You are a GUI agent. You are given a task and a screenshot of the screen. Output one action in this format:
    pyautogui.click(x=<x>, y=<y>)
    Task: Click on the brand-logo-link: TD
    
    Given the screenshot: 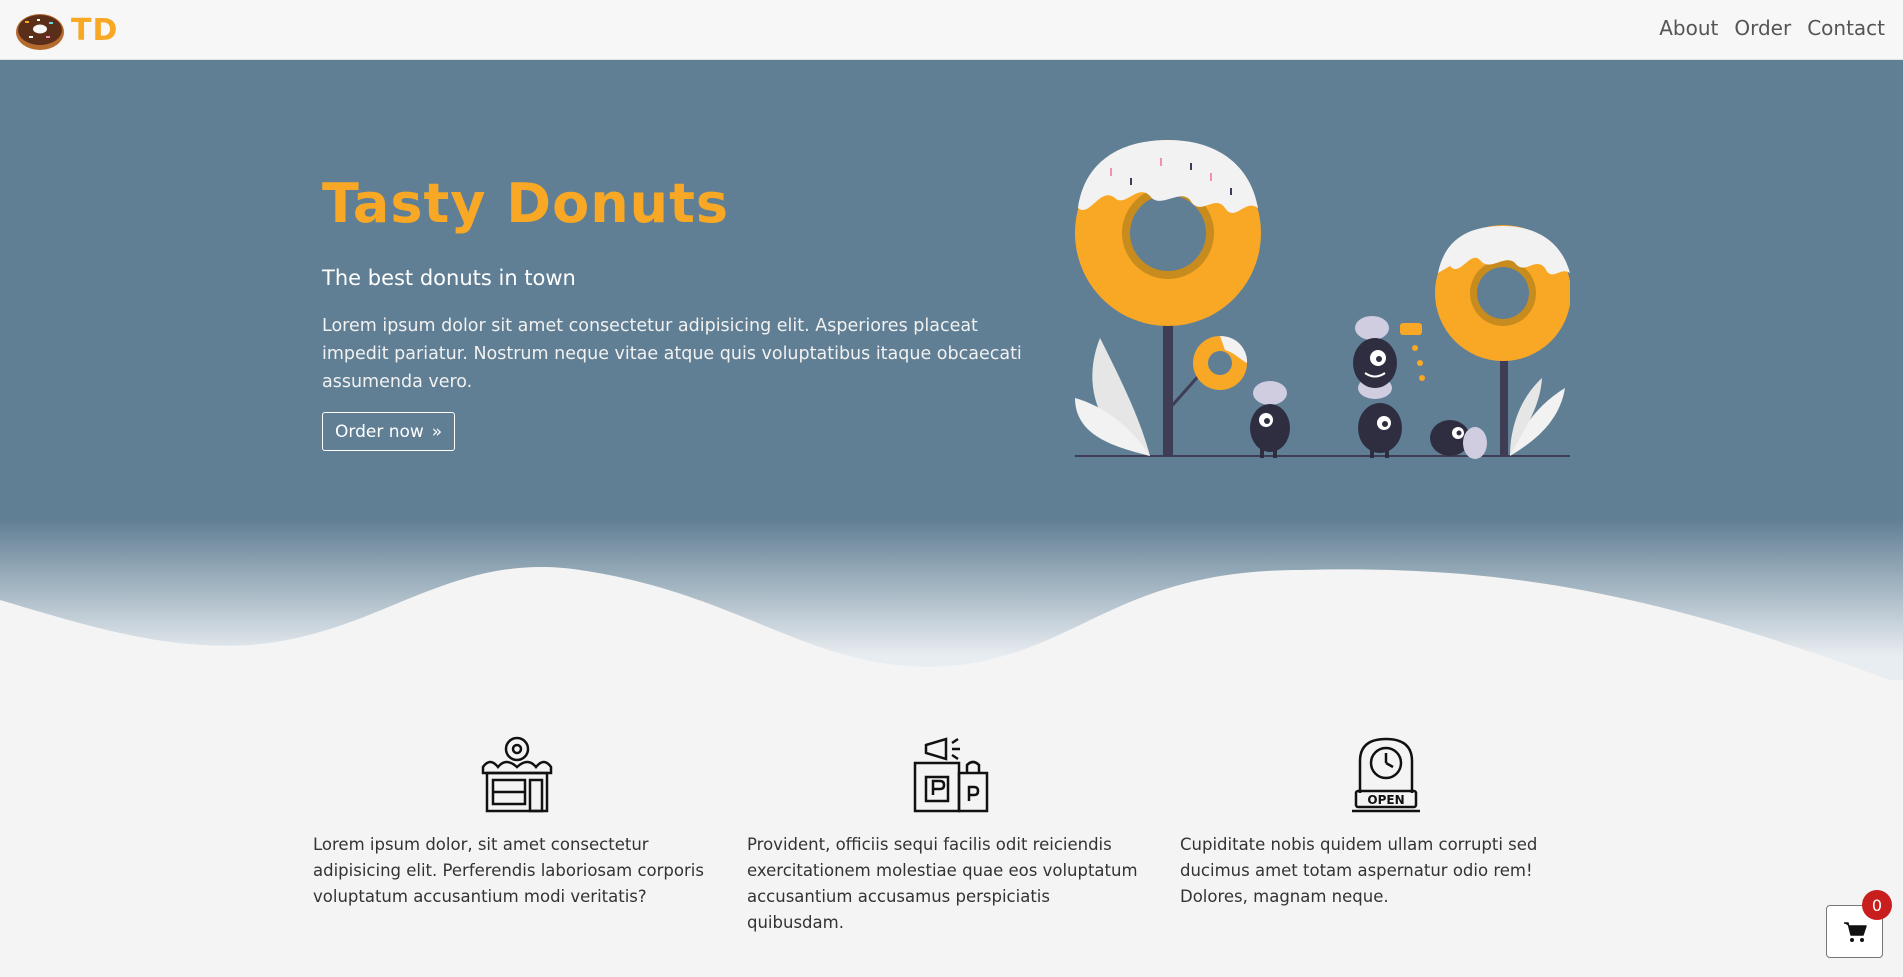 What is the action you would take?
    pyautogui.click(x=66, y=30)
    